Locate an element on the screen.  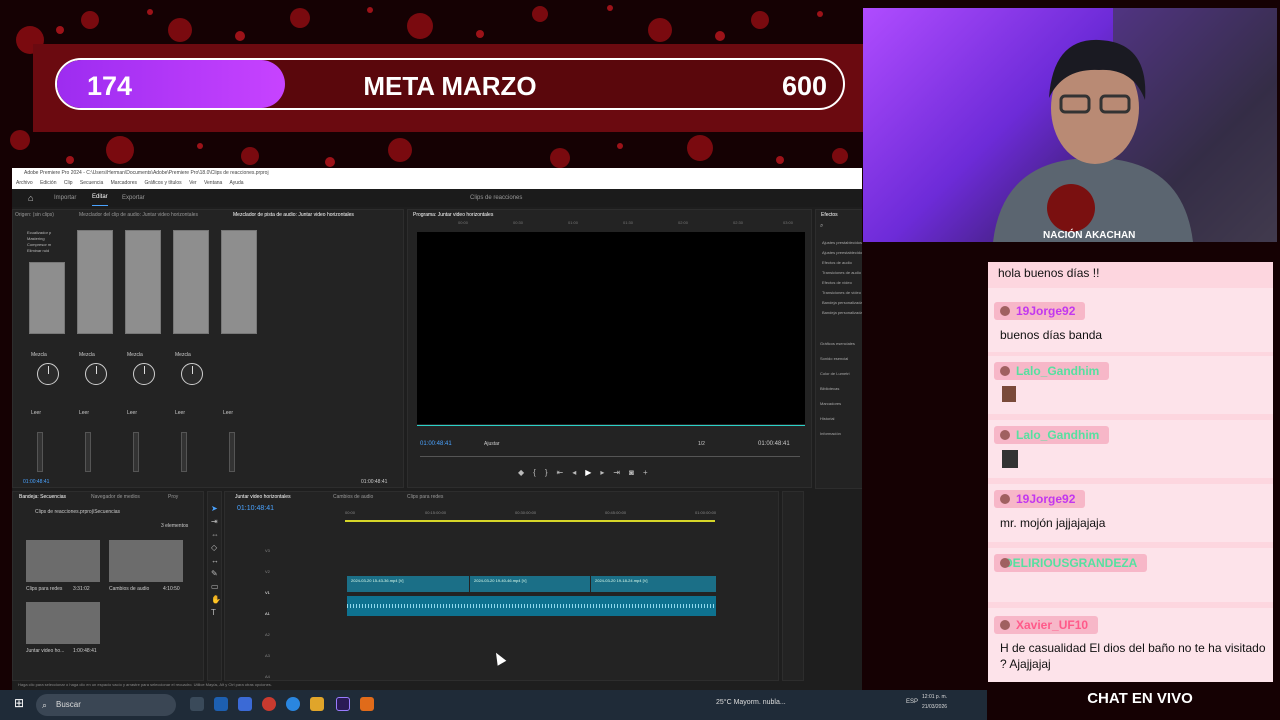
section-historial: Historial is located at coordinates (837, 418).